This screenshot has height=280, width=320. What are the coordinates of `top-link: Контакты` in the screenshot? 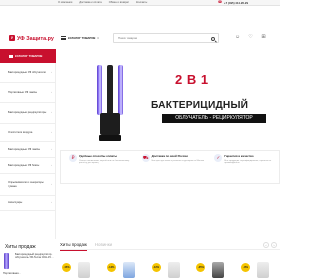 It's located at (141, 2).